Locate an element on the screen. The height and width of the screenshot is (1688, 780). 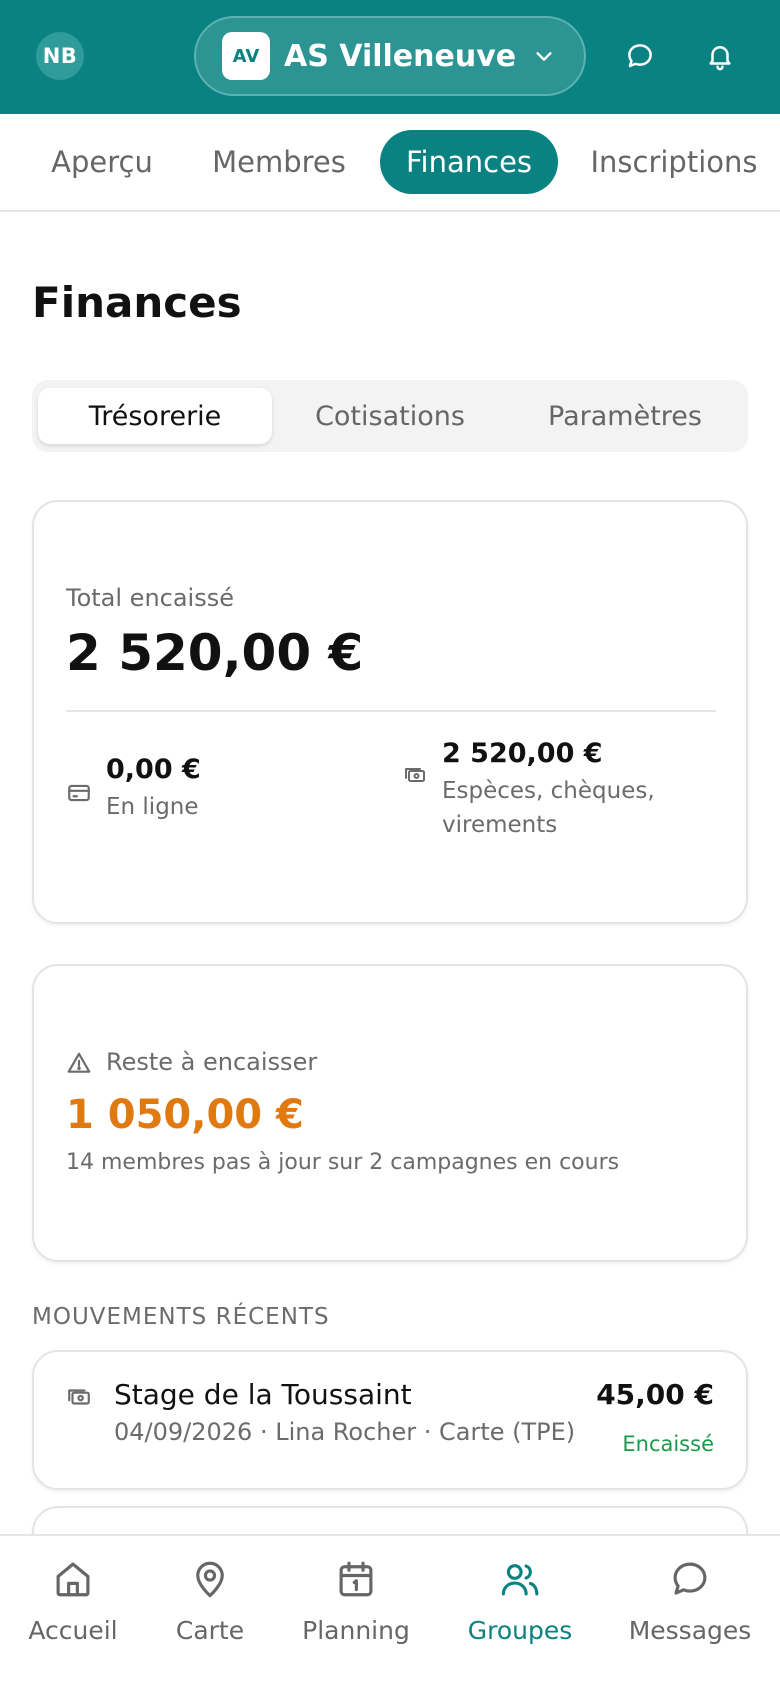
offline-label: Espèces, chèques, virements is located at coordinates (548, 808).